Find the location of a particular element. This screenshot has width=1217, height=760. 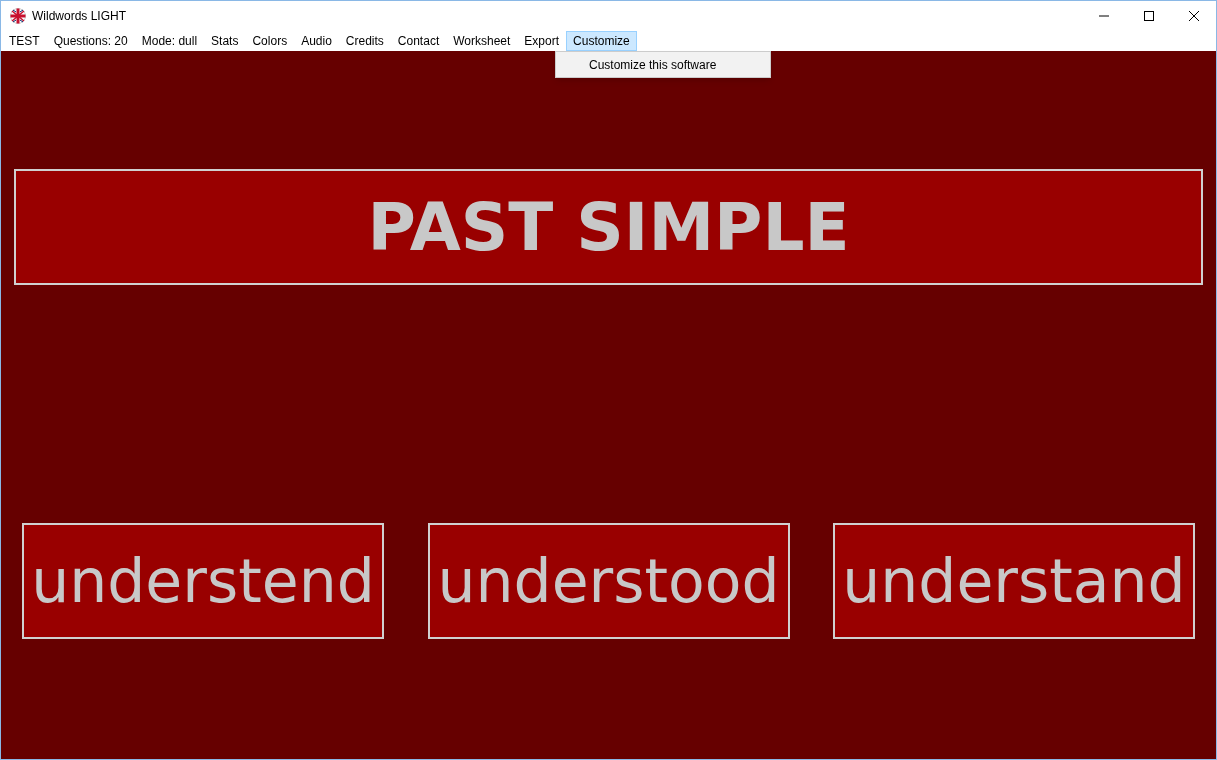

menu-item: Export is located at coordinates (542, 40).